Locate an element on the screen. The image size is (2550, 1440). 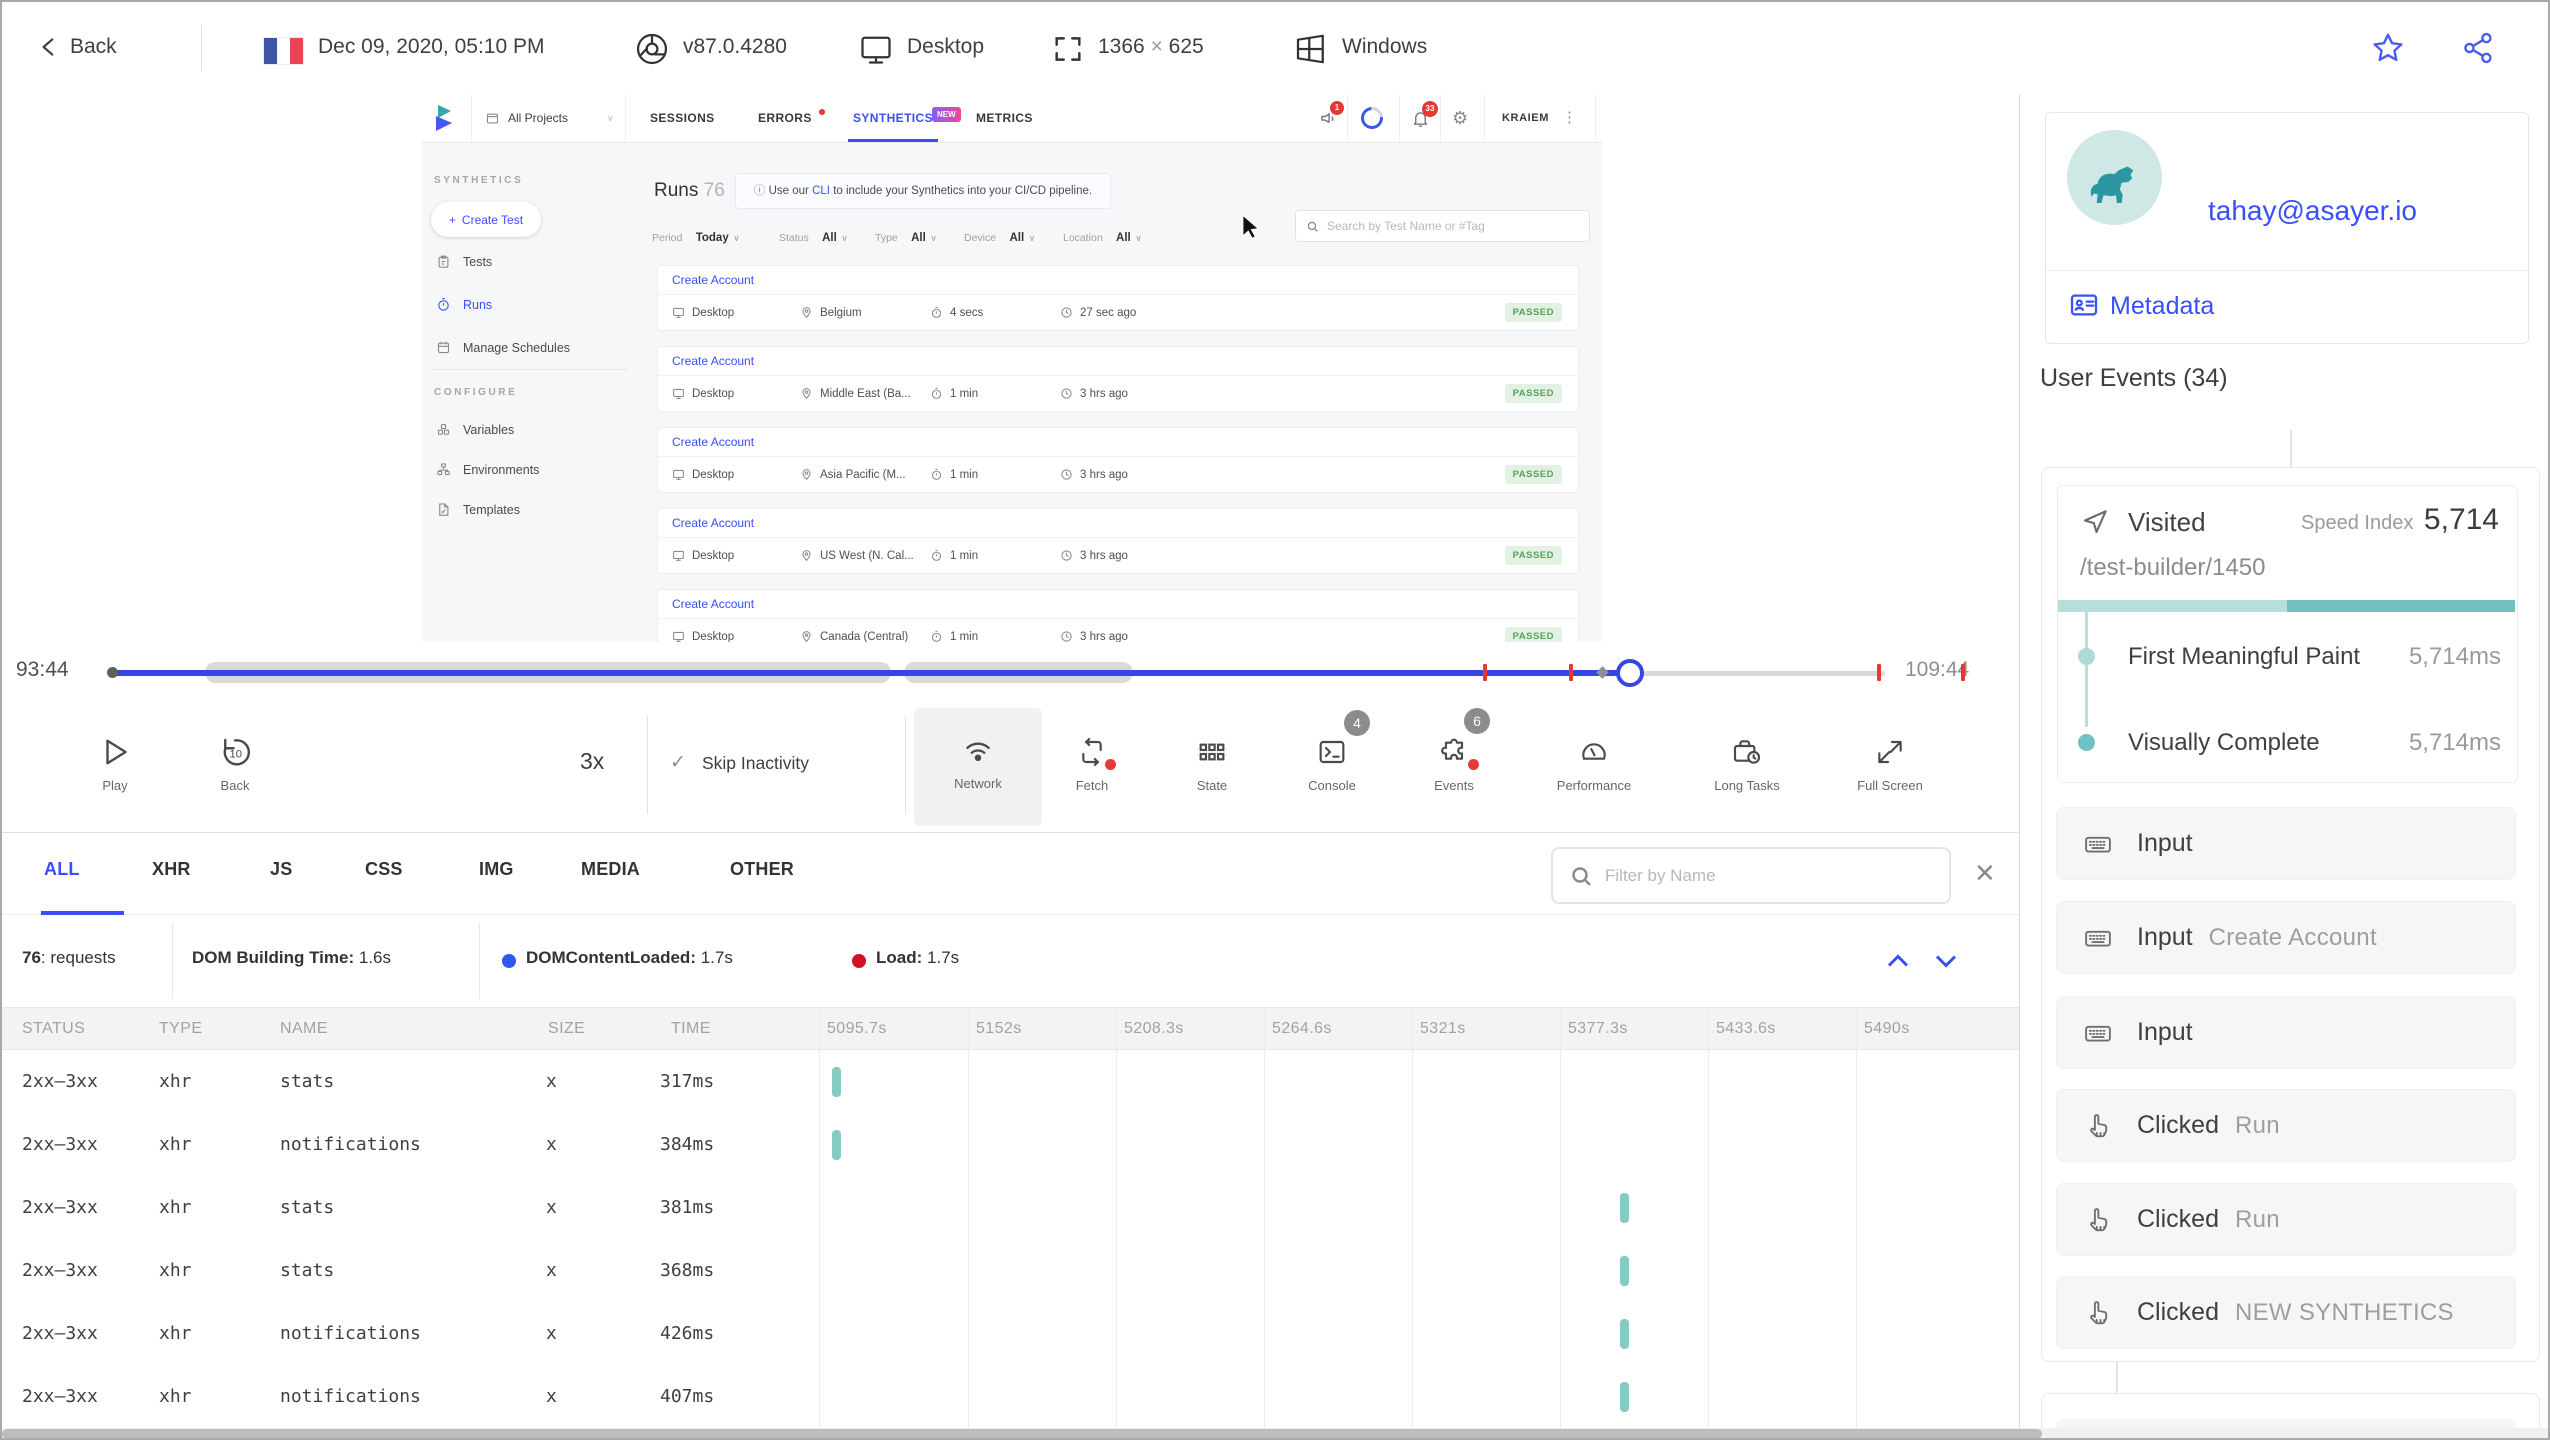
sidebar-item-runs: Runs is located at coordinates (464, 304).